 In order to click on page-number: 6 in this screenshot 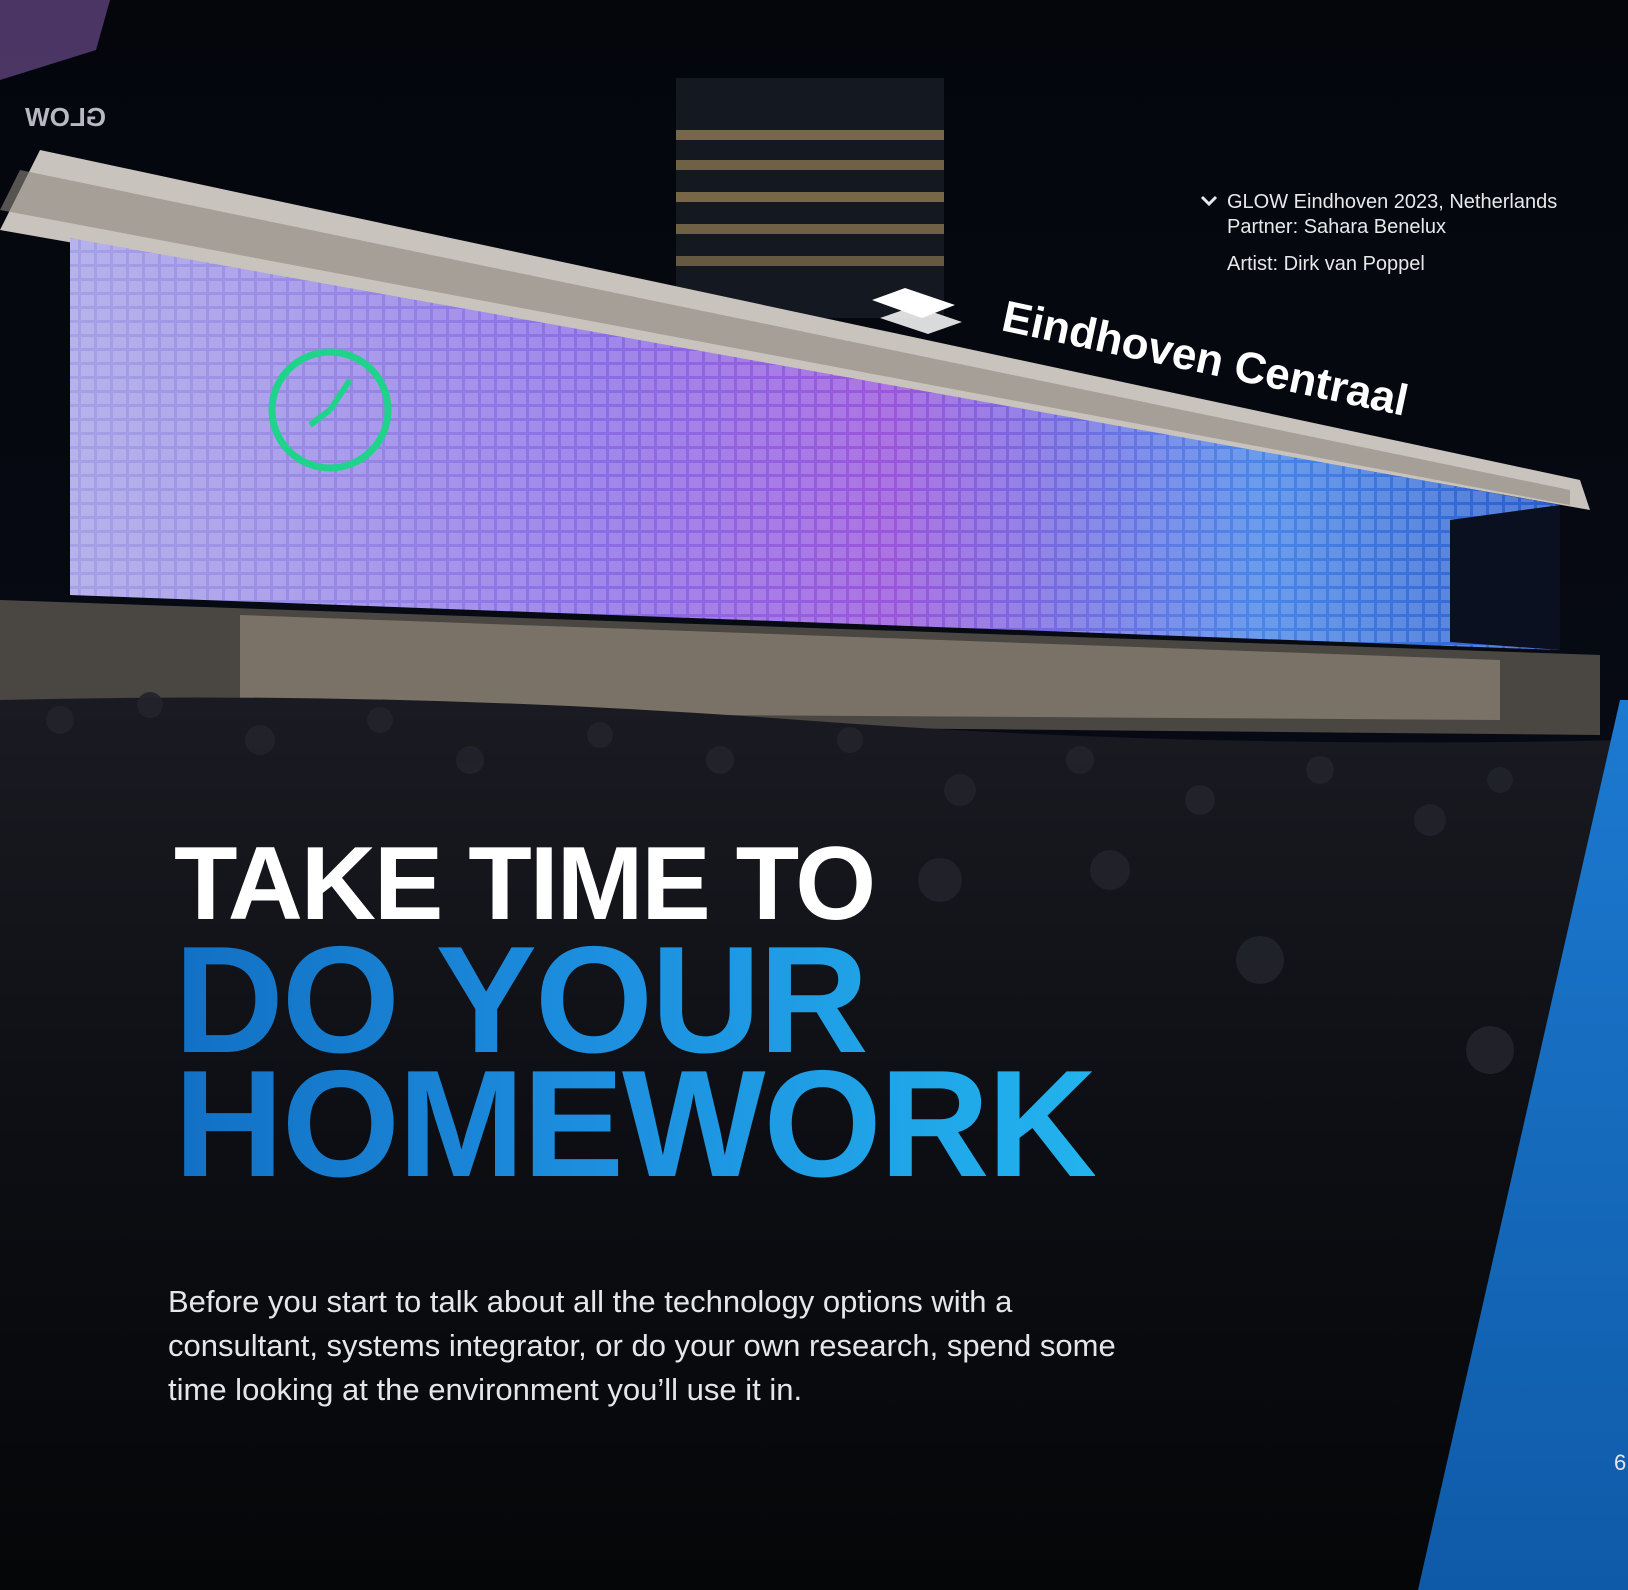, I will do `click(1620, 1462)`.